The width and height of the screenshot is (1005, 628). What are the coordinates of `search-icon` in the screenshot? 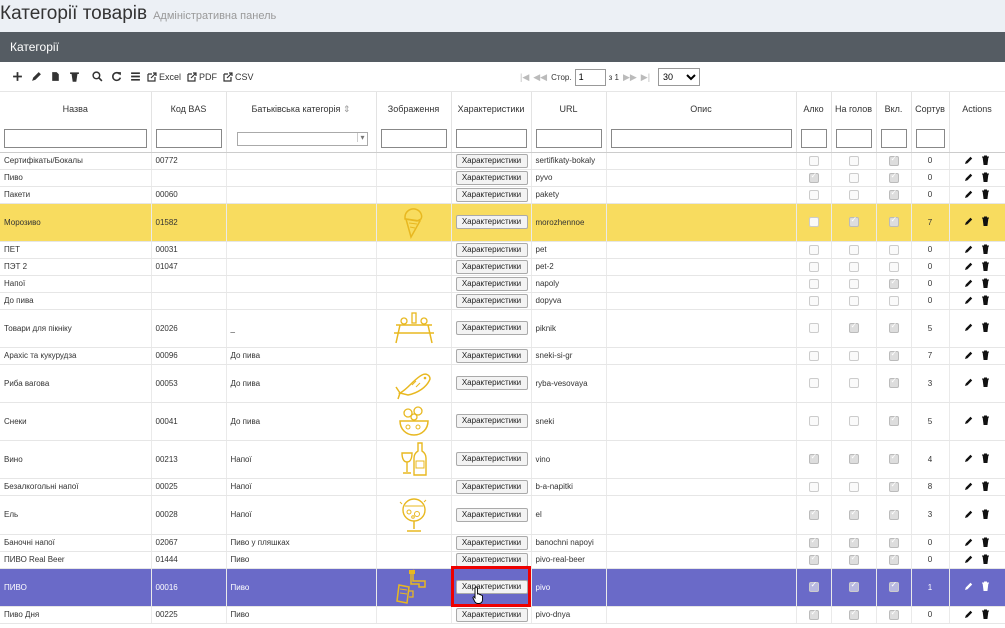 It's located at (97, 77).